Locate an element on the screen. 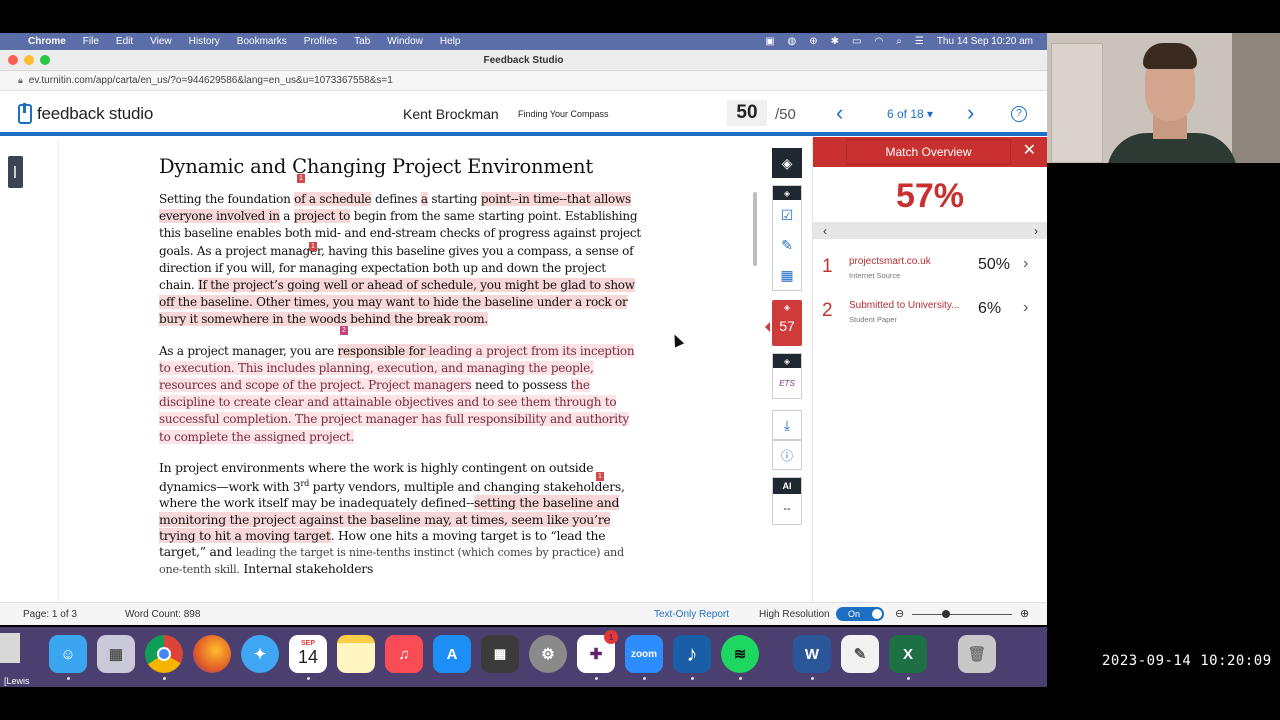 This screenshot has height=720, width=1280. zoom-slider is located at coordinates (962, 614).